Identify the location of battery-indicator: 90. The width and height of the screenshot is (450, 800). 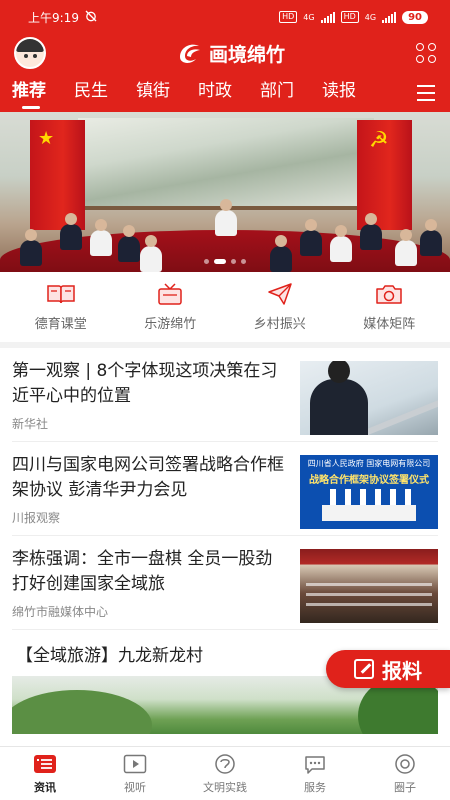
(415, 17).